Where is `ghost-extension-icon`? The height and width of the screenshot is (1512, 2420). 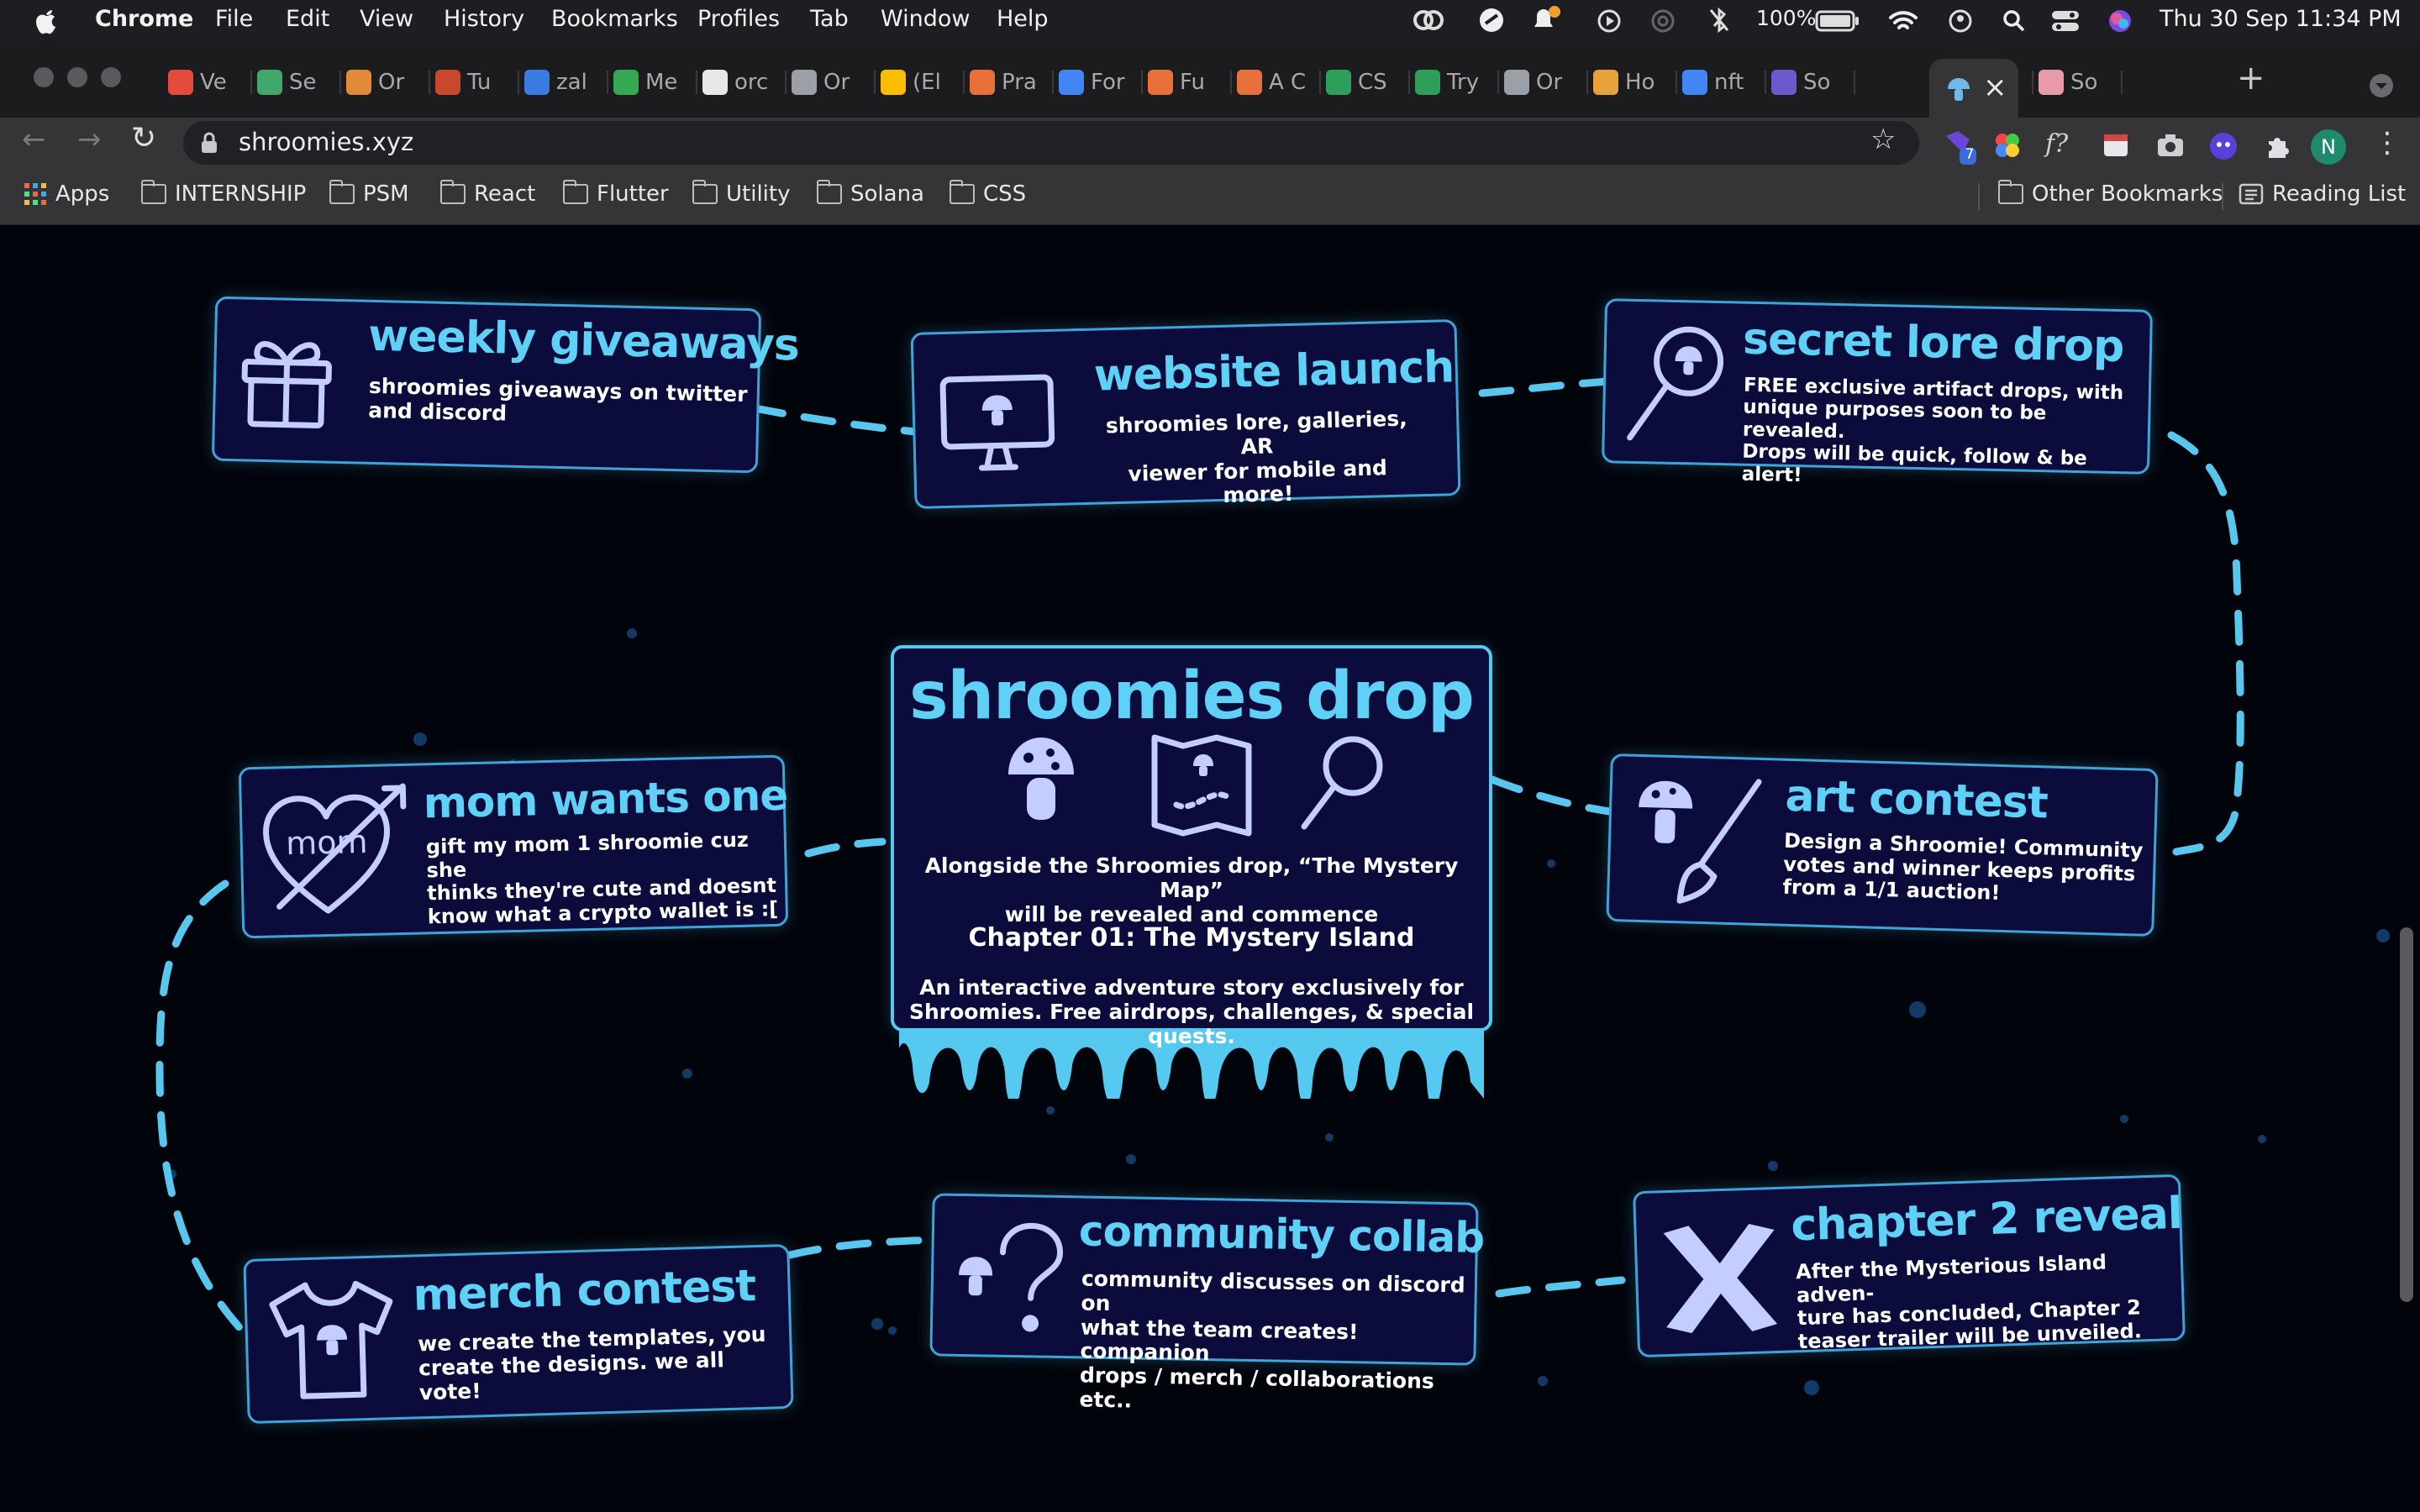
ghost-extension-icon is located at coordinates (2223, 146).